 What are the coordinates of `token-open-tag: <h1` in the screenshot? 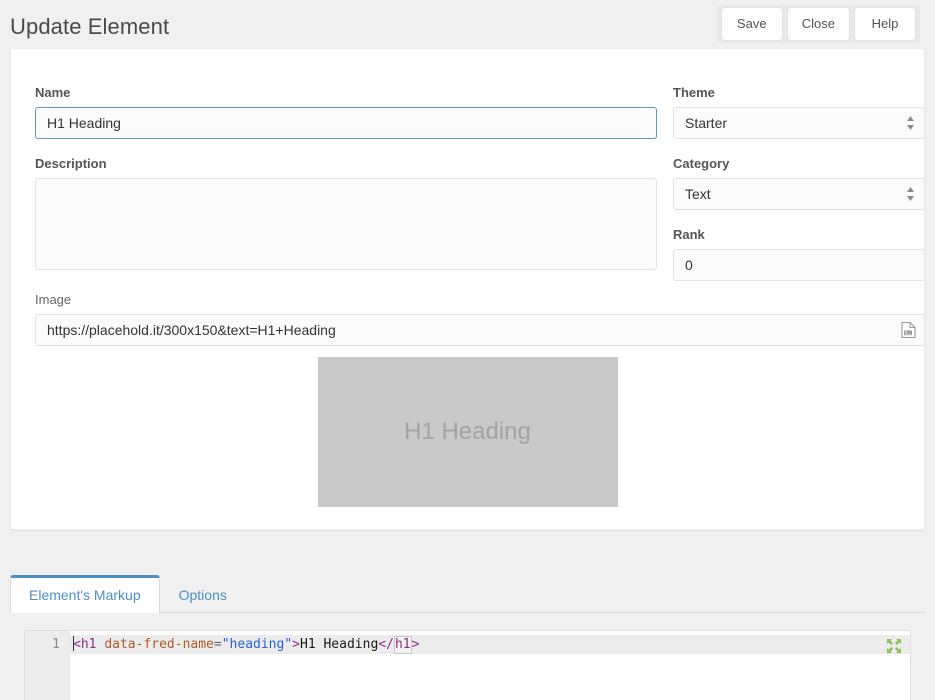 It's located at (85, 644).